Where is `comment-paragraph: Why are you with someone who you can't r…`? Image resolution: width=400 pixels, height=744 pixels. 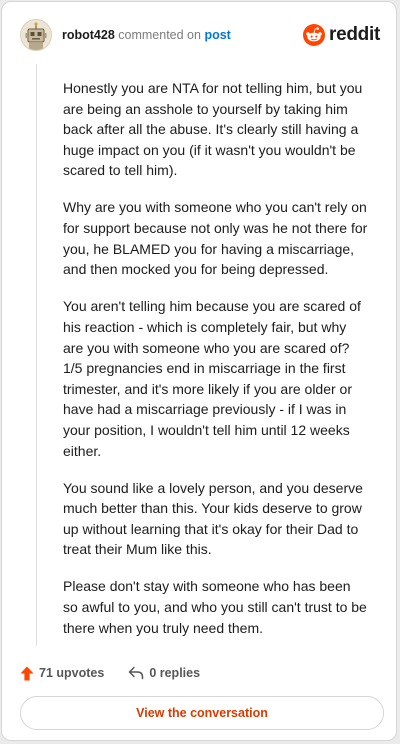
comment-paragraph: Why are you with someone who you can't r… is located at coordinates (215, 238).